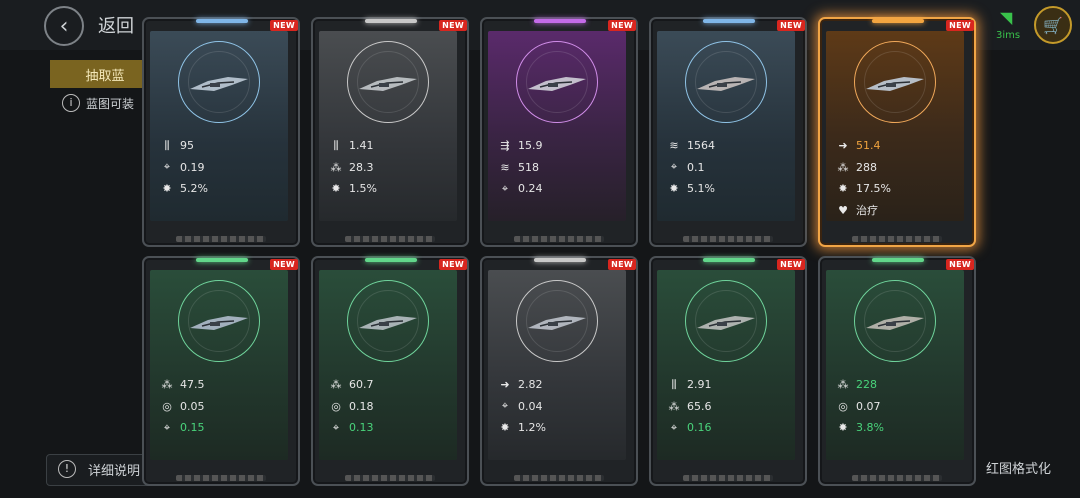  Describe the element at coordinates (726, 365) in the screenshot. I see `card-panel: ⫼ 2.91 ⁂ 65.6 ⌖ 0.16` at that location.